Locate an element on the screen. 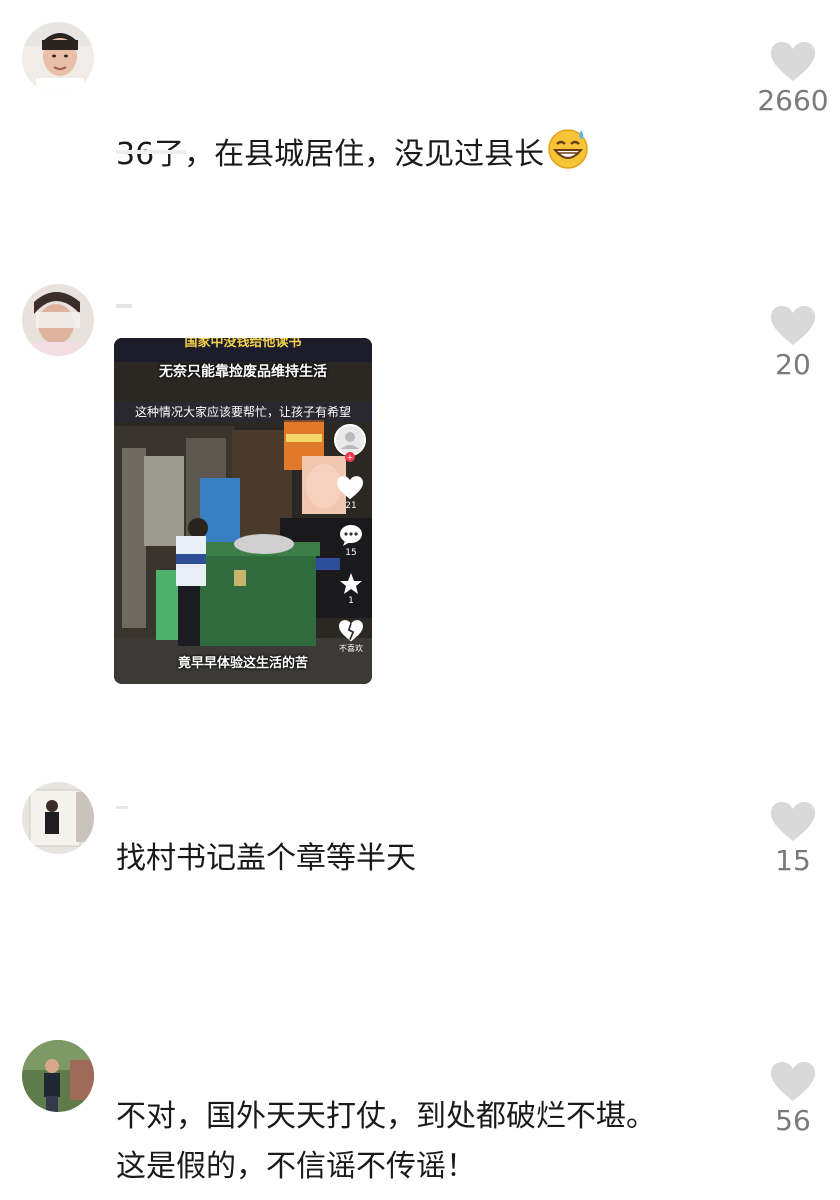  like-count: 2660 is located at coordinates (793, 100).